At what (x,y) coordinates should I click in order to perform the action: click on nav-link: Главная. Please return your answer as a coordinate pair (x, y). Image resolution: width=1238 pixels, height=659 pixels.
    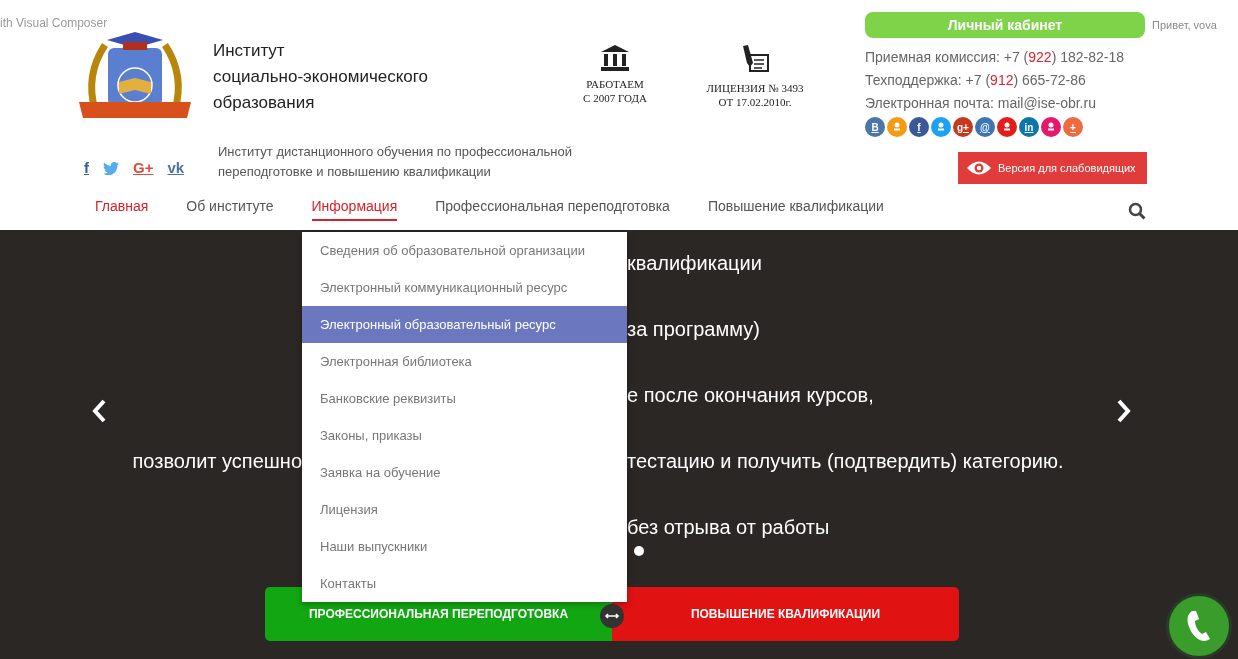
    Looking at the image, I should click on (122, 208).